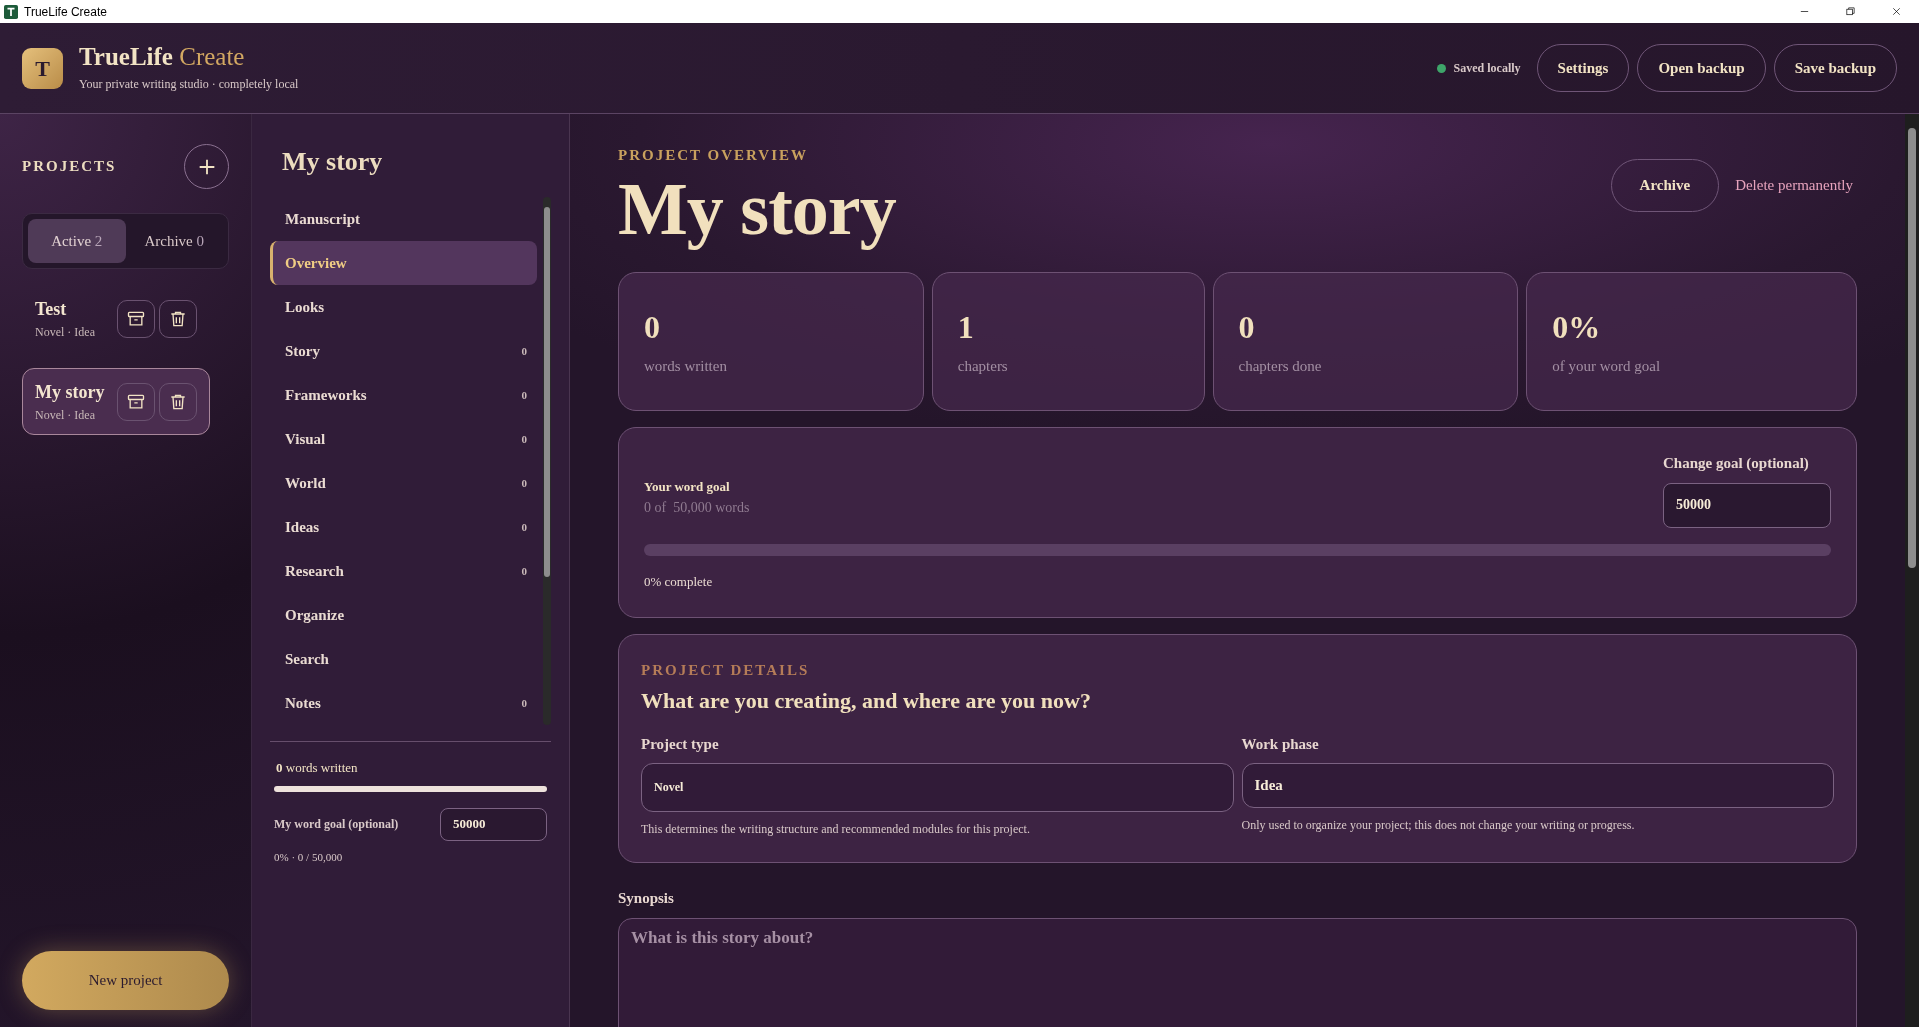  What do you see at coordinates (1794, 185) in the screenshot?
I see `delete-link: Delete permanently` at bounding box center [1794, 185].